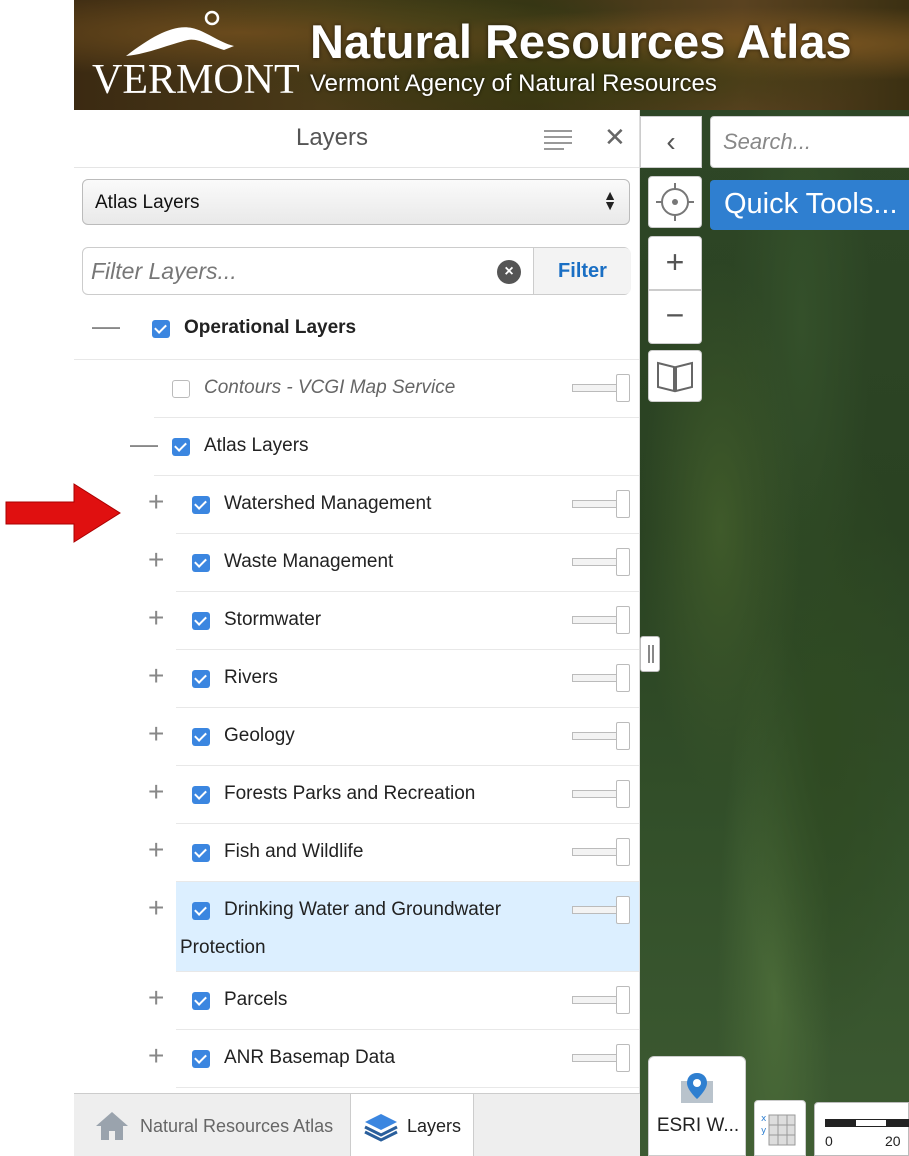  What do you see at coordinates (675, 263) in the screenshot?
I see `zoom-in-button: +` at bounding box center [675, 263].